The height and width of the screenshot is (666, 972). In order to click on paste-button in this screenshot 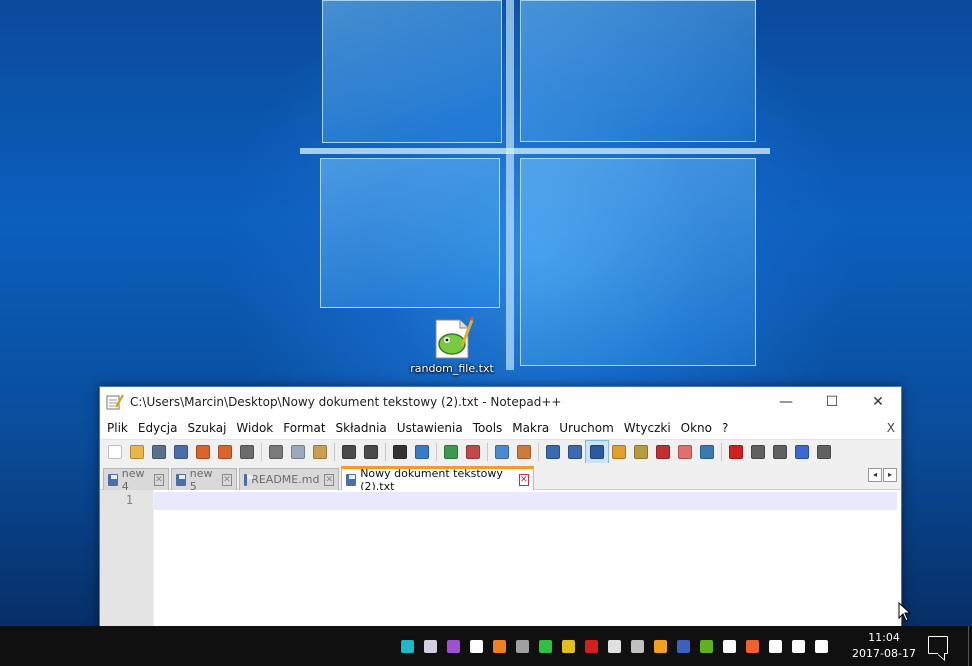, I will do `click(320, 452)`.